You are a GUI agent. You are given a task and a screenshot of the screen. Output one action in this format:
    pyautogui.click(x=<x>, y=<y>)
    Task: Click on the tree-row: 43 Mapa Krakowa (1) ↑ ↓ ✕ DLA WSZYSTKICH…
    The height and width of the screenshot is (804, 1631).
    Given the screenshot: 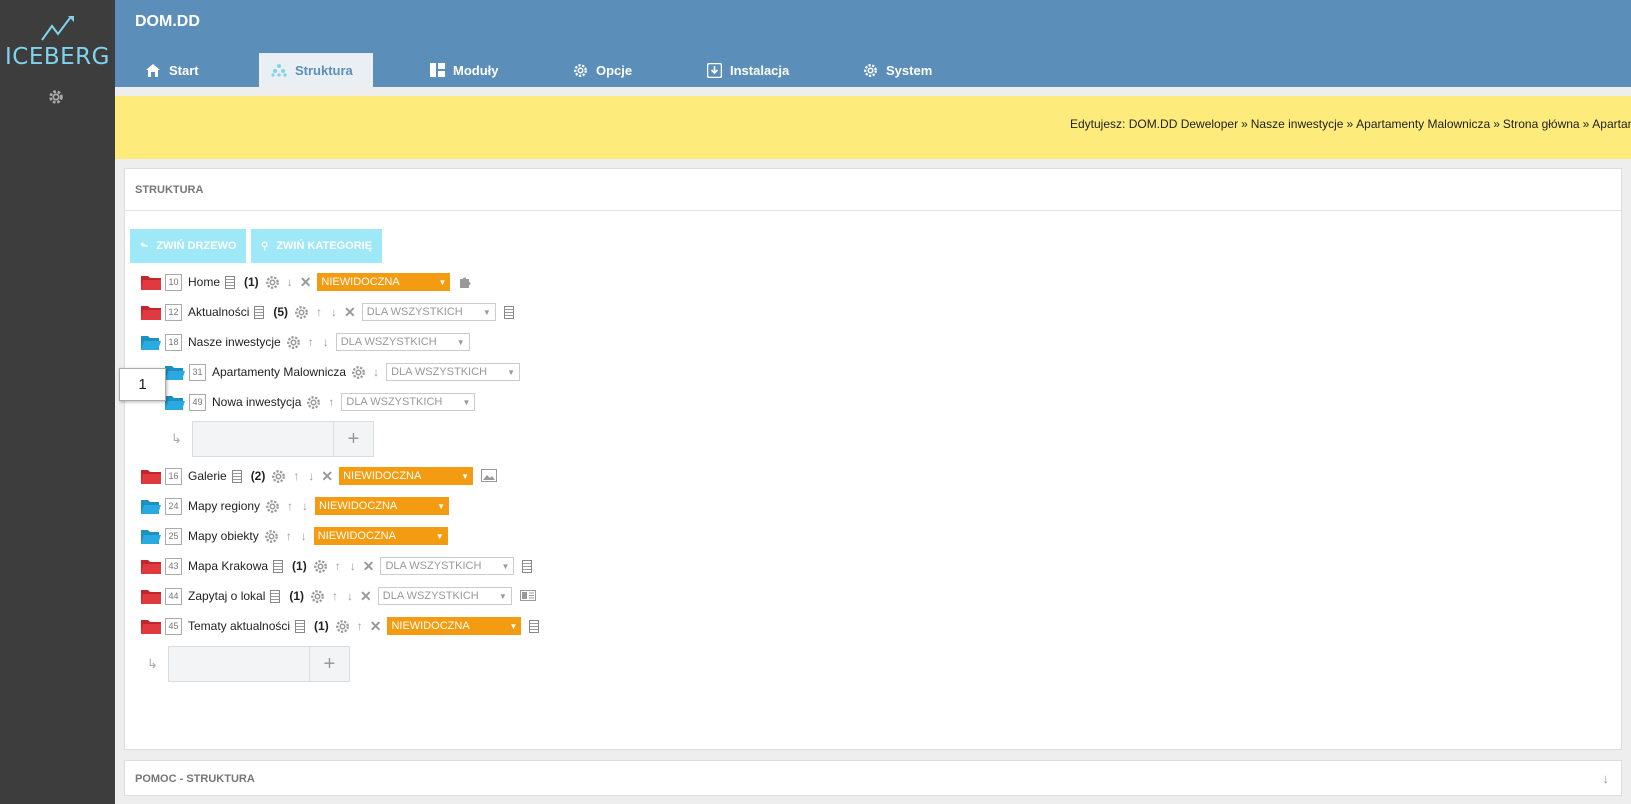 What is the action you would take?
    pyautogui.click(x=341, y=566)
    